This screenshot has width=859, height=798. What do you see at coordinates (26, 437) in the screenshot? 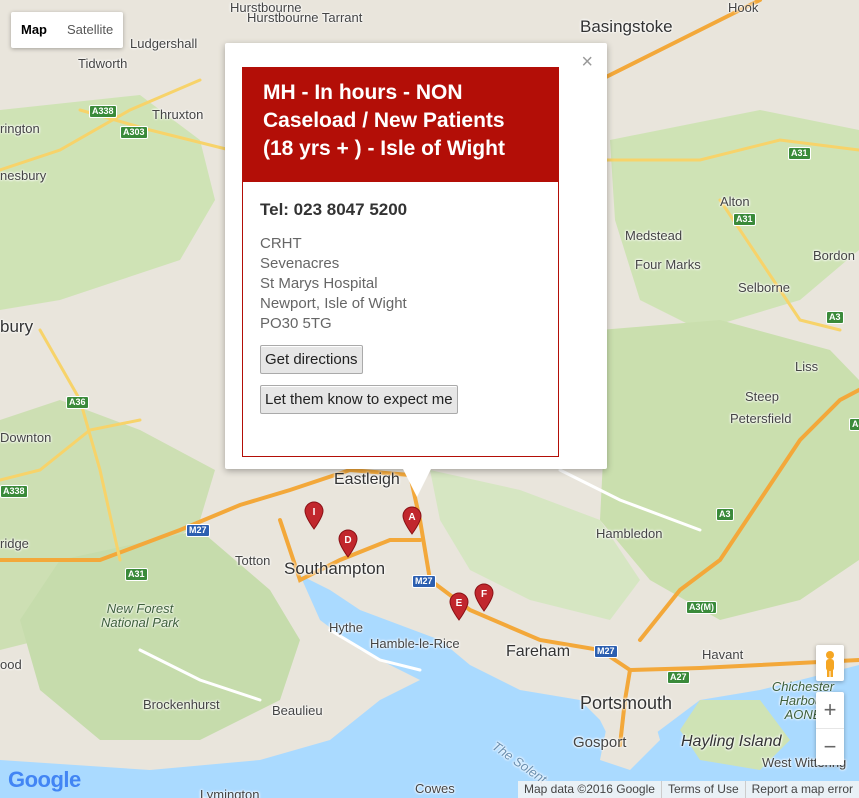
I see `place-label: Downton` at bounding box center [26, 437].